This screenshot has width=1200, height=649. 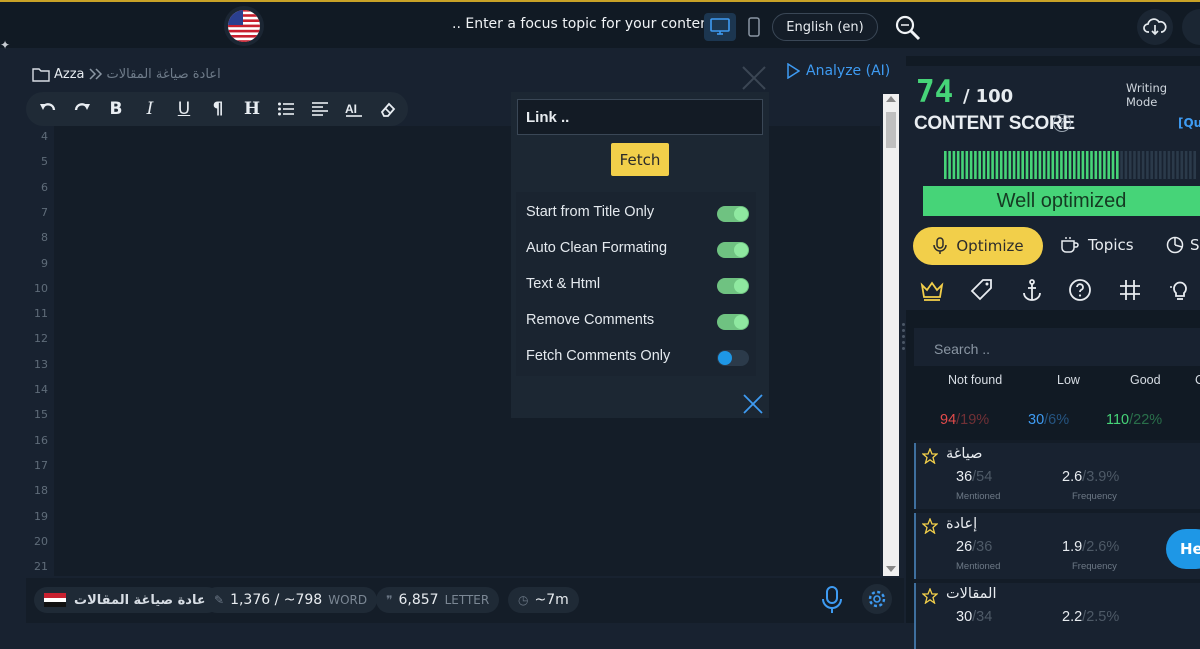 I want to click on line-number: 9, so click(x=44, y=263).